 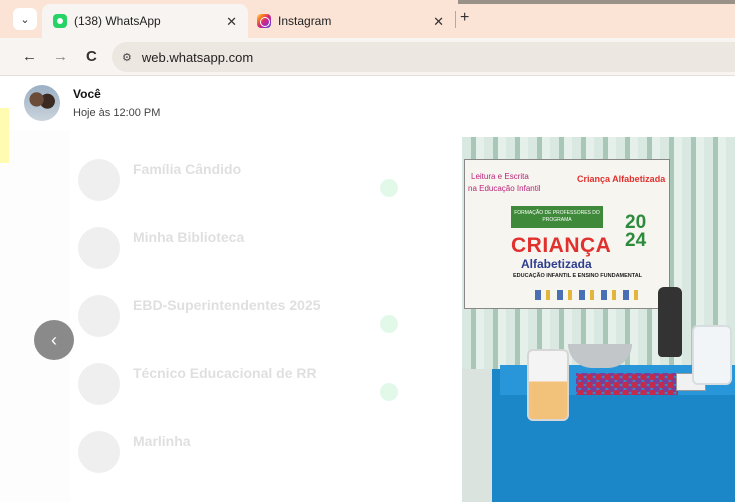 I want to click on chevron-left-icon: ‹, so click(x=54, y=339).